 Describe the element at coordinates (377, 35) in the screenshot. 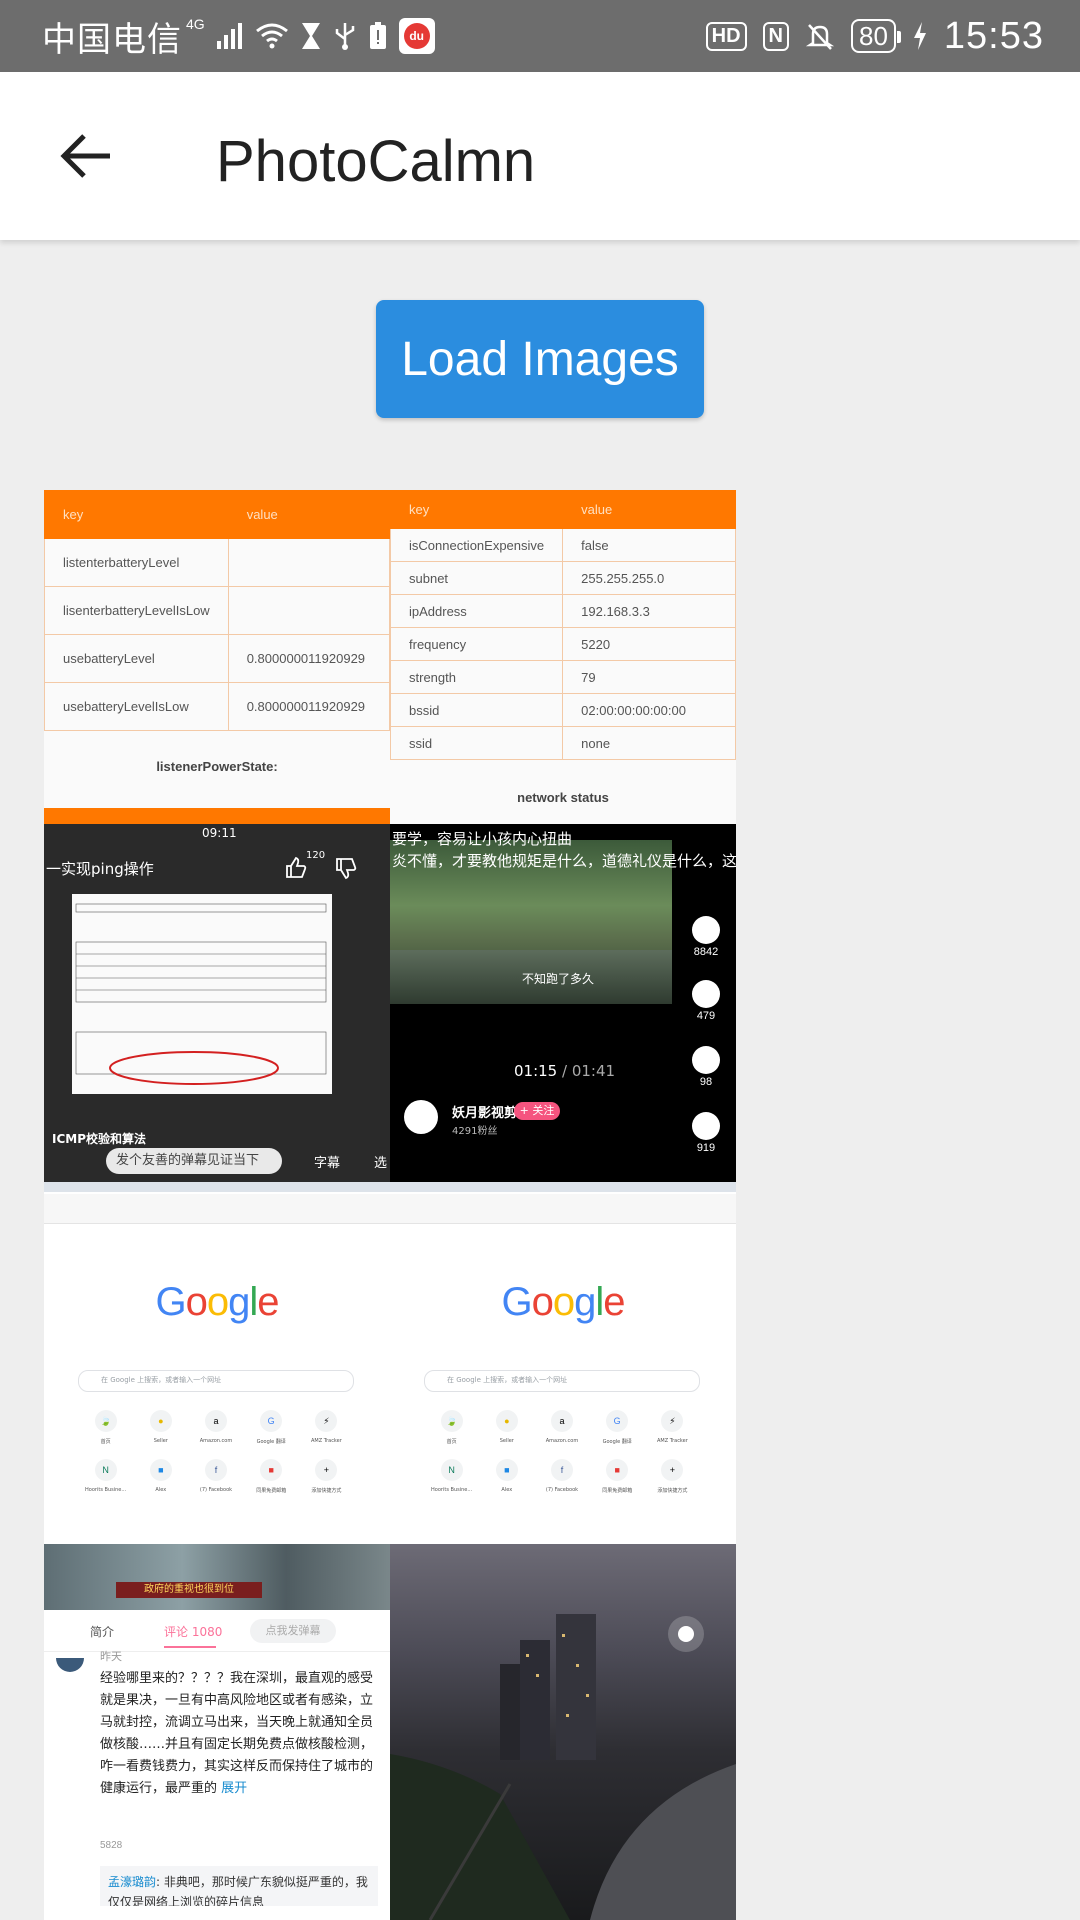

I see `battery-alert-icon` at that location.